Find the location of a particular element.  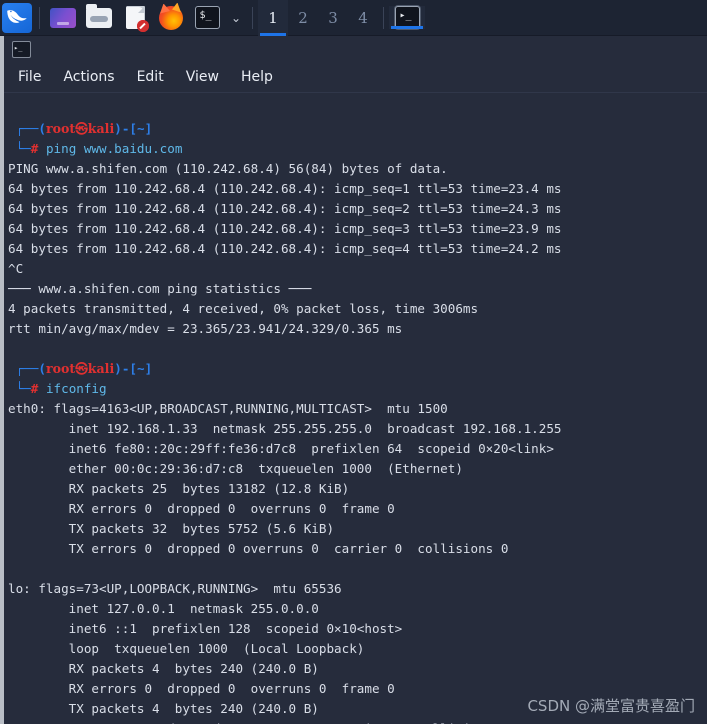

menu-actions: Actions is located at coordinates (88, 77).